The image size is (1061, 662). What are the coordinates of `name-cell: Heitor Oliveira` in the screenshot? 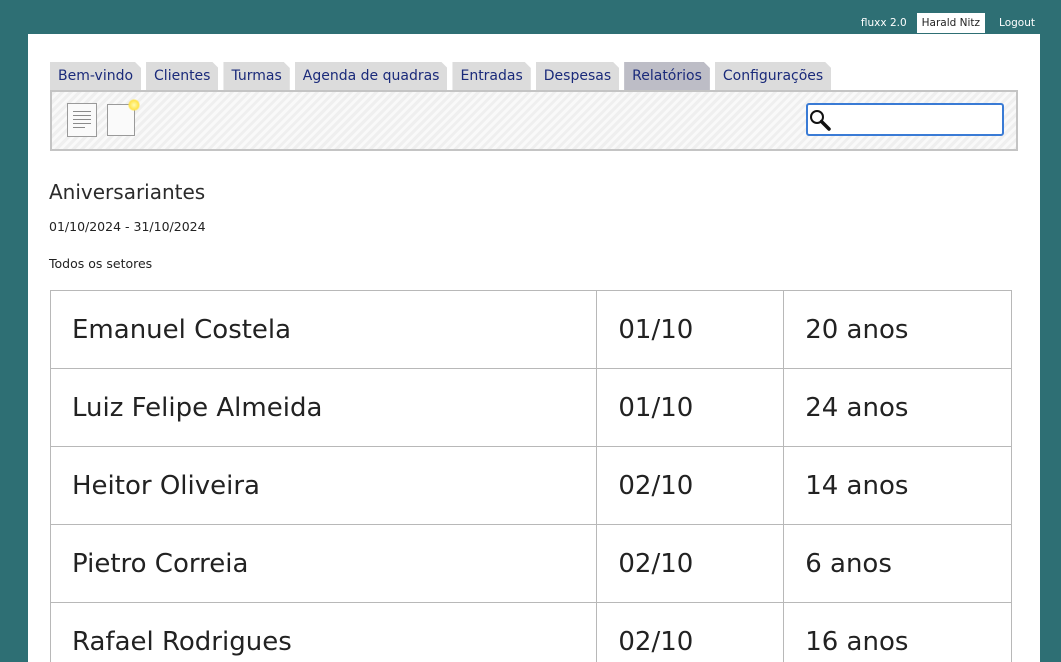 It's located at (323, 485).